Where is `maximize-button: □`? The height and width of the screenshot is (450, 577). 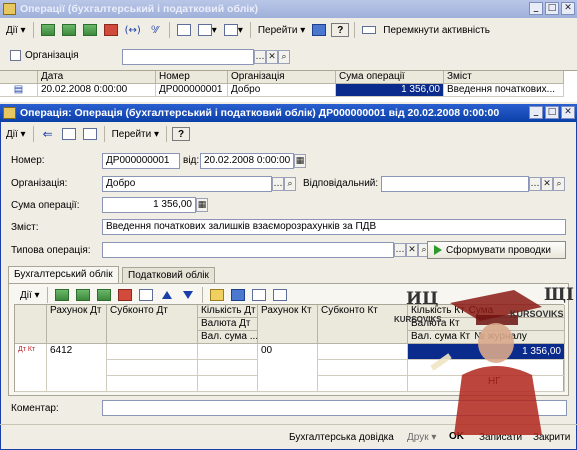
maximize-button: □ is located at coordinates (552, 8).